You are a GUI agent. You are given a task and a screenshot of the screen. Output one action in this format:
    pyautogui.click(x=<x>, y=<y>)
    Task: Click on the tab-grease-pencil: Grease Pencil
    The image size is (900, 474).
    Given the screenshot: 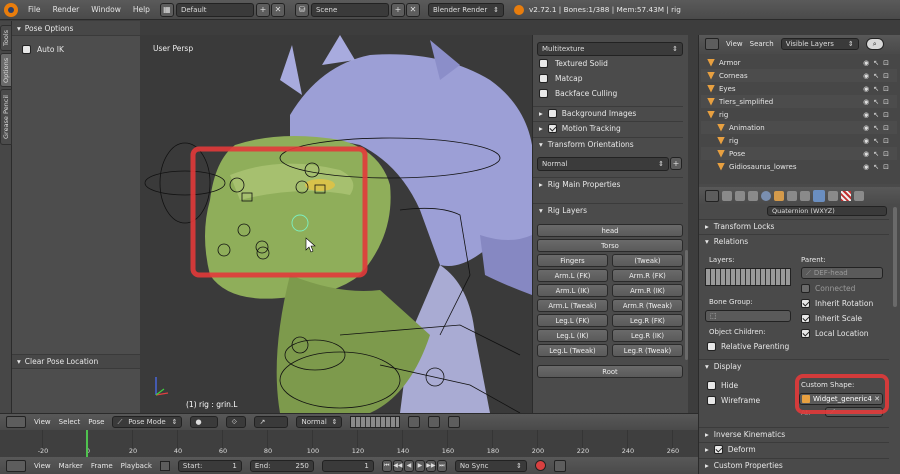 What is the action you would take?
    pyautogui.click(x=6, y=117)
    